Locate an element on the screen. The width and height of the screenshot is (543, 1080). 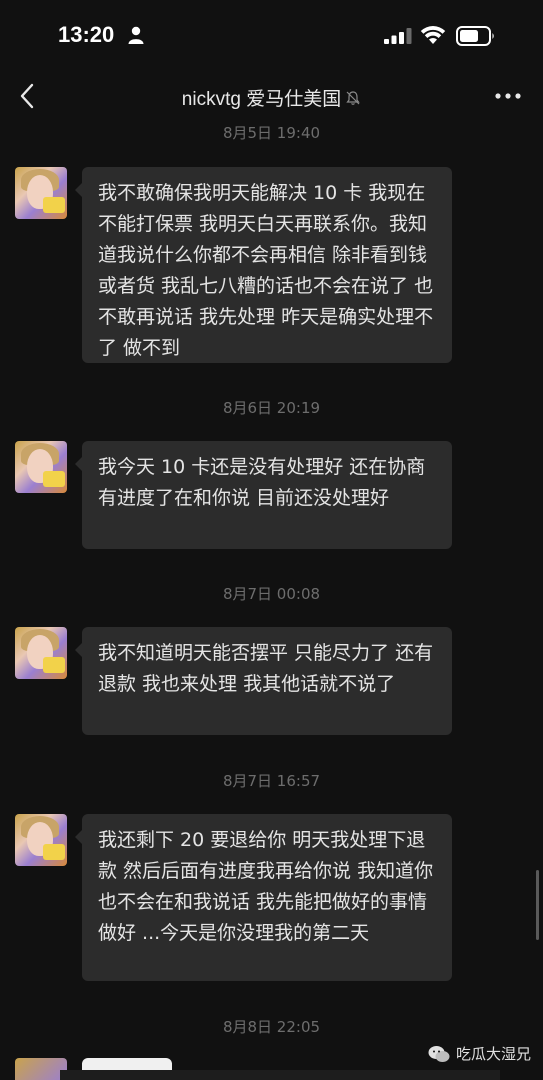
status-bar: 13:20 is located at coordinates (271, 35).